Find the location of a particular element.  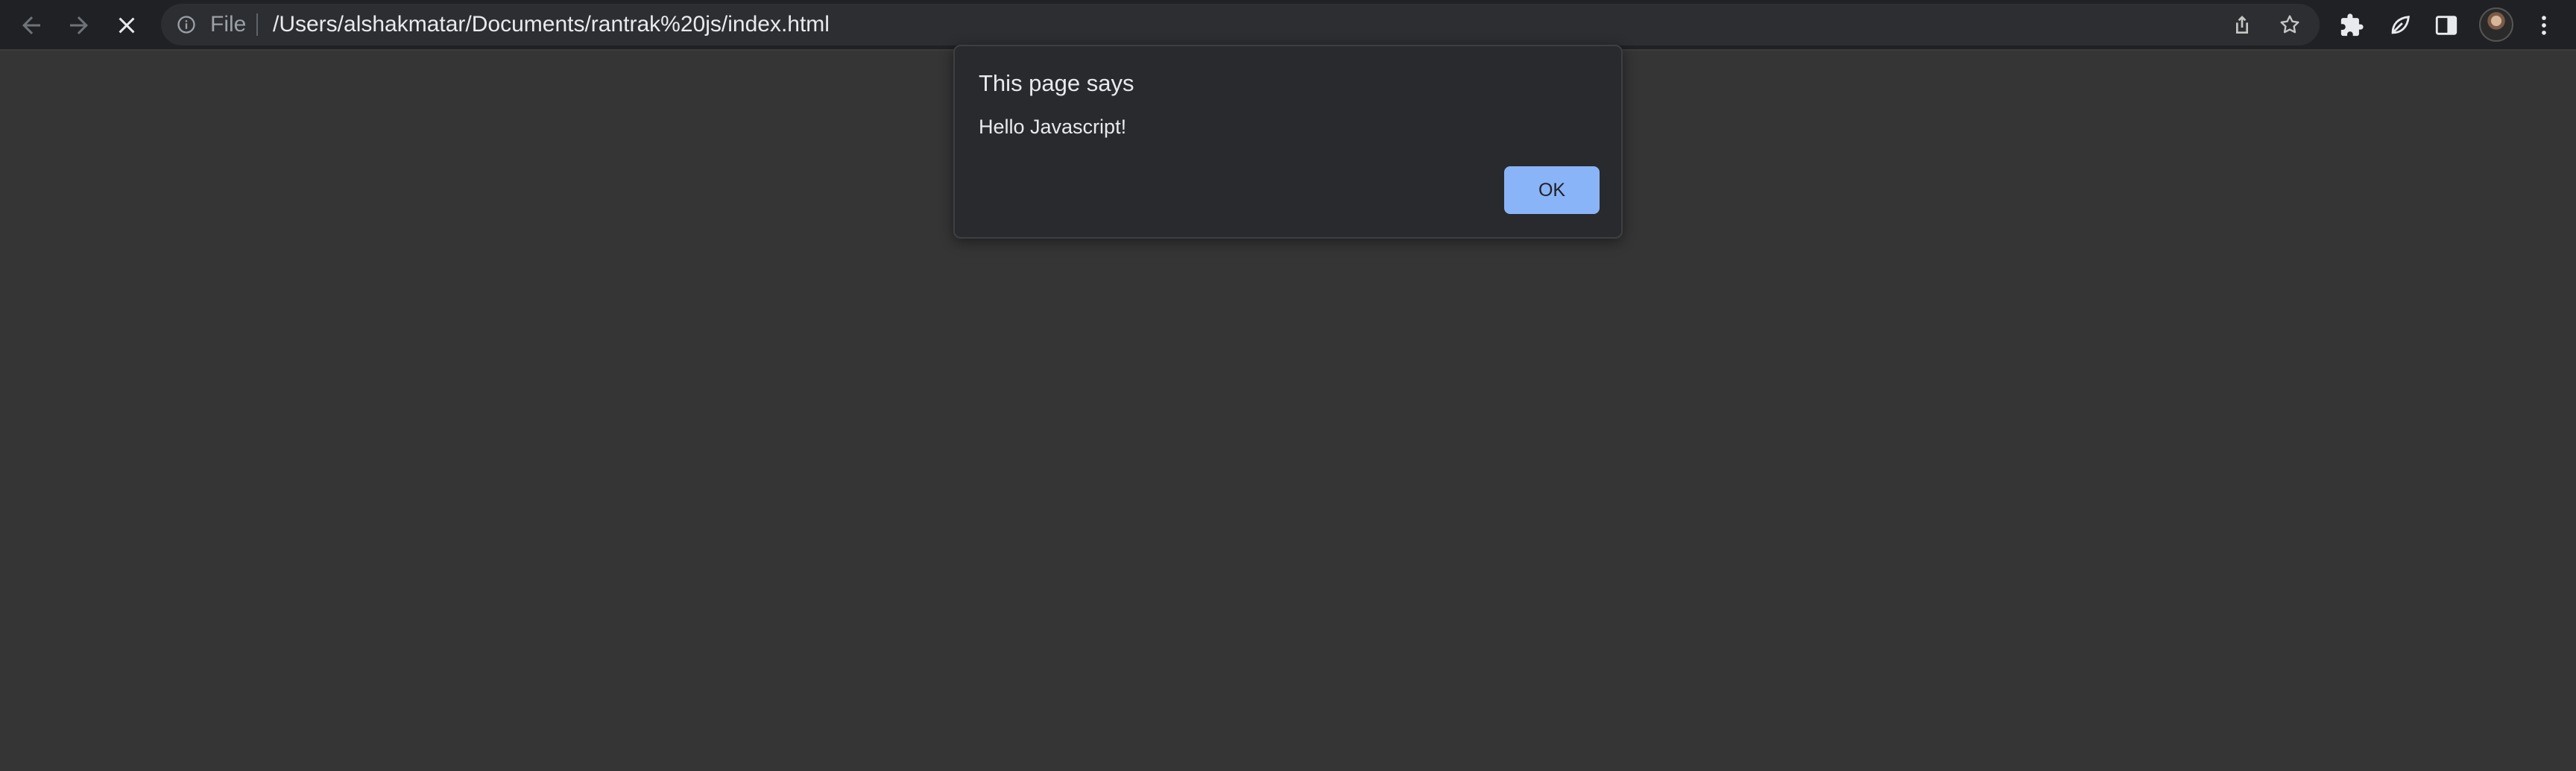

side-panel-button is located at coordinates (2446, 25).